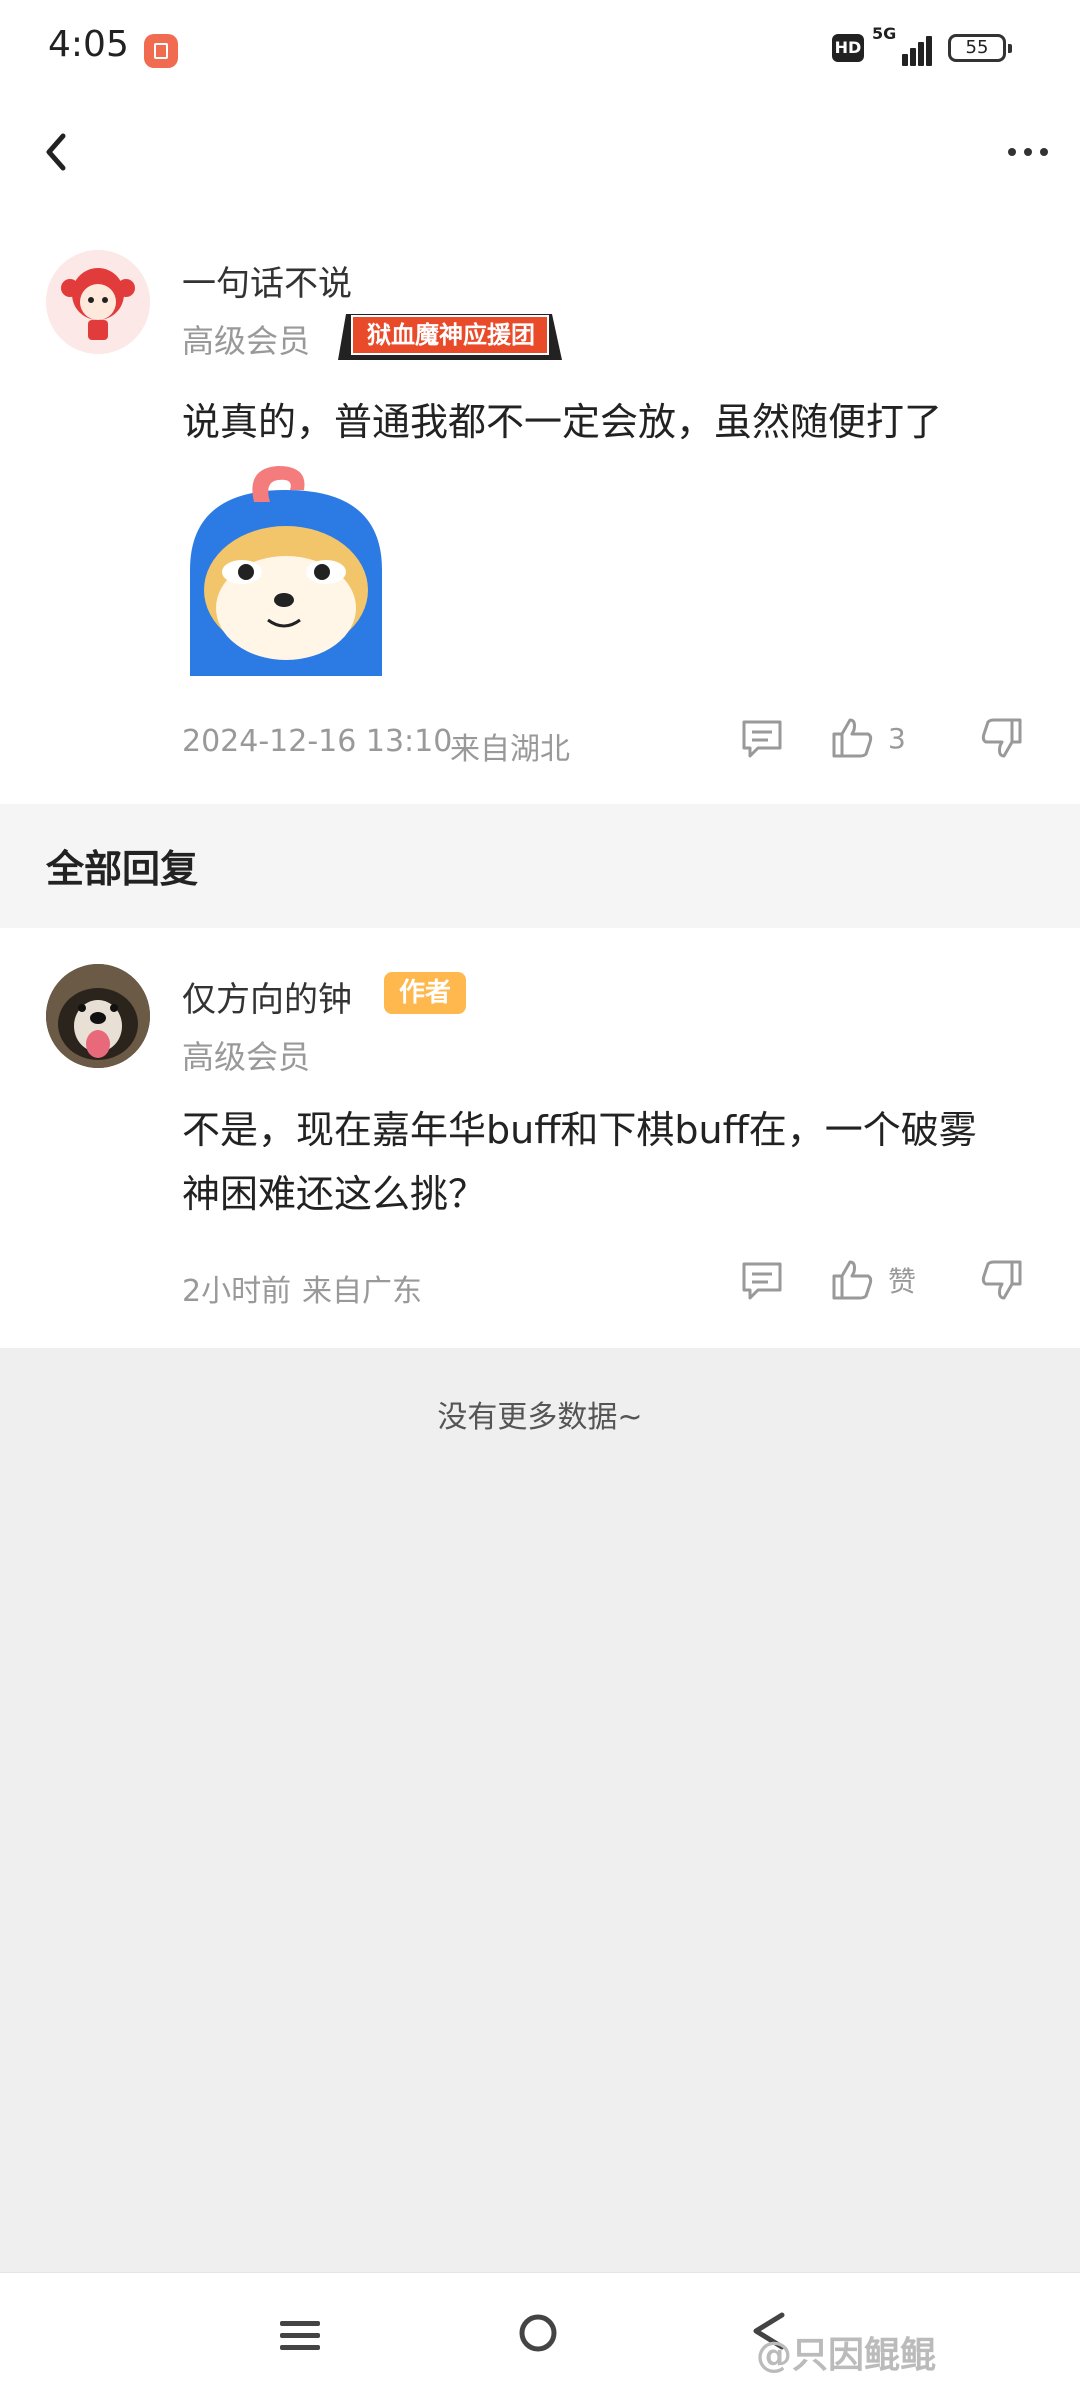 This screenshot has height=2401, width=1080. Describe the element at coordinates (980, 48) in the screenshot. I see `battery-icon: 55` at that location.